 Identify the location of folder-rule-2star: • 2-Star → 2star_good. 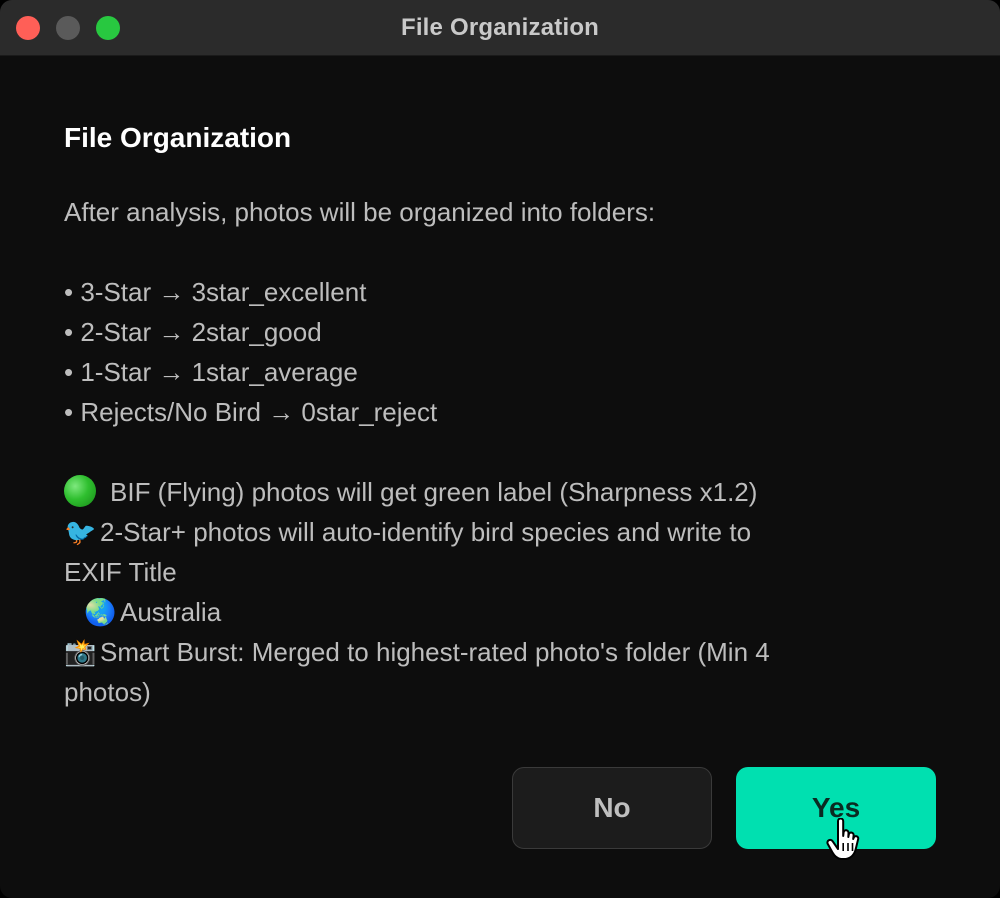
(193, 332).